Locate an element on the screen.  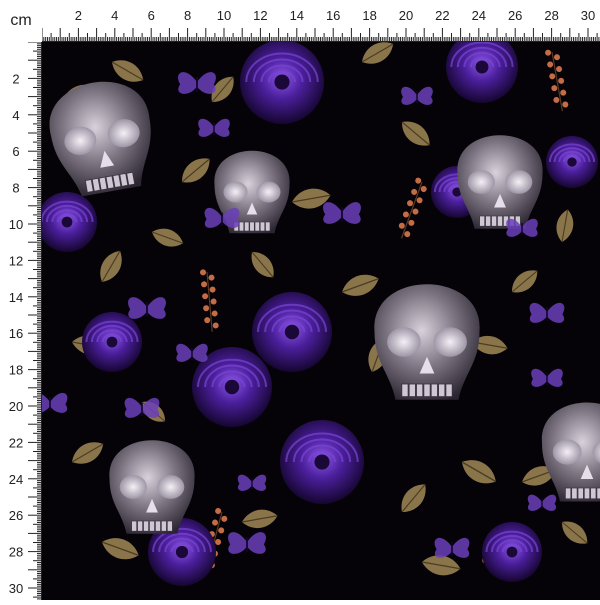
ruler-top-label: 26 is located at coordinates (515, 15).